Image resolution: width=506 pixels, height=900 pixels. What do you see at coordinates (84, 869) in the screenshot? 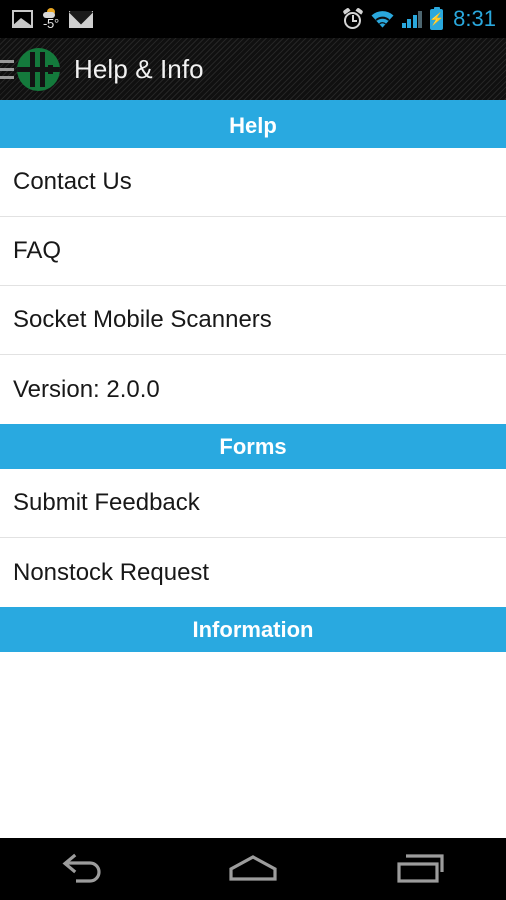
I see `back-icon` at bounding box center [84, 869].